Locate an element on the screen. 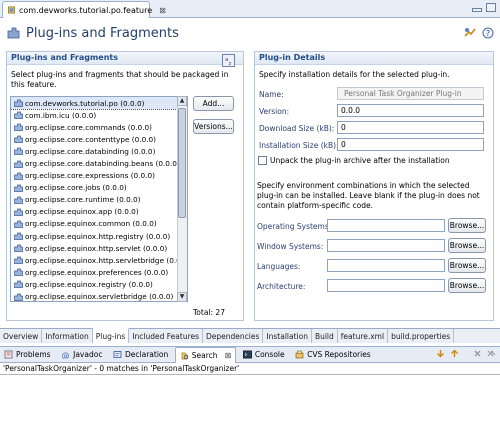  previous-match-icon is located at coordinates (454, 353).